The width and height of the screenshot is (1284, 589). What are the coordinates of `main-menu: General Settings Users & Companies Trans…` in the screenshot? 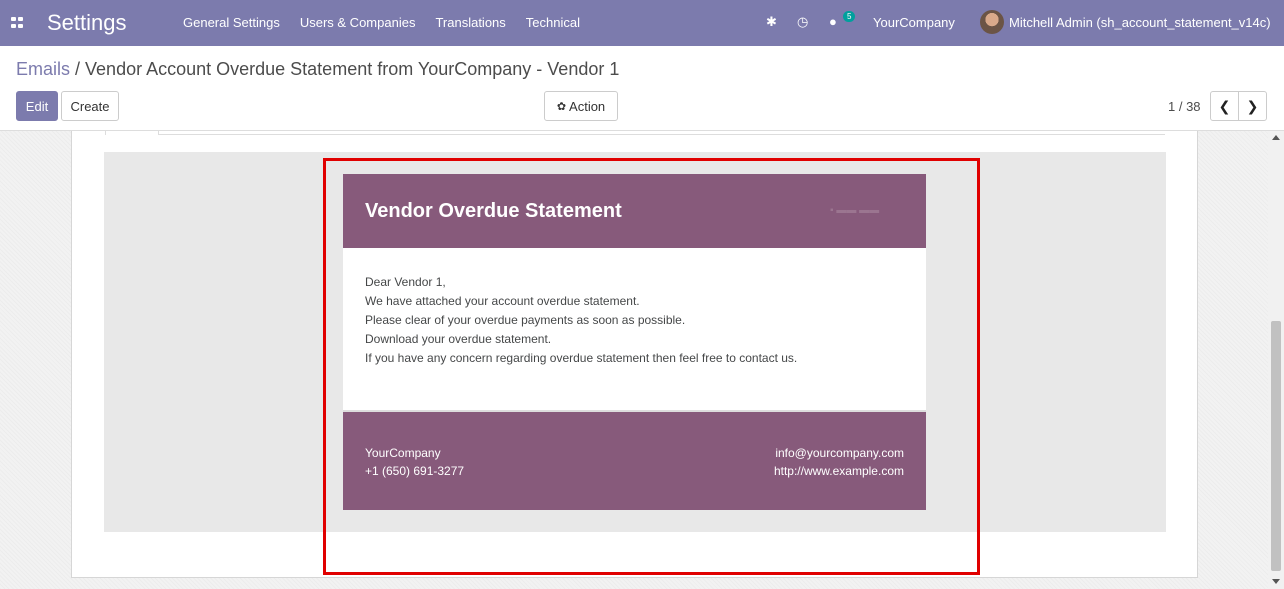 It's located at (391, 22).